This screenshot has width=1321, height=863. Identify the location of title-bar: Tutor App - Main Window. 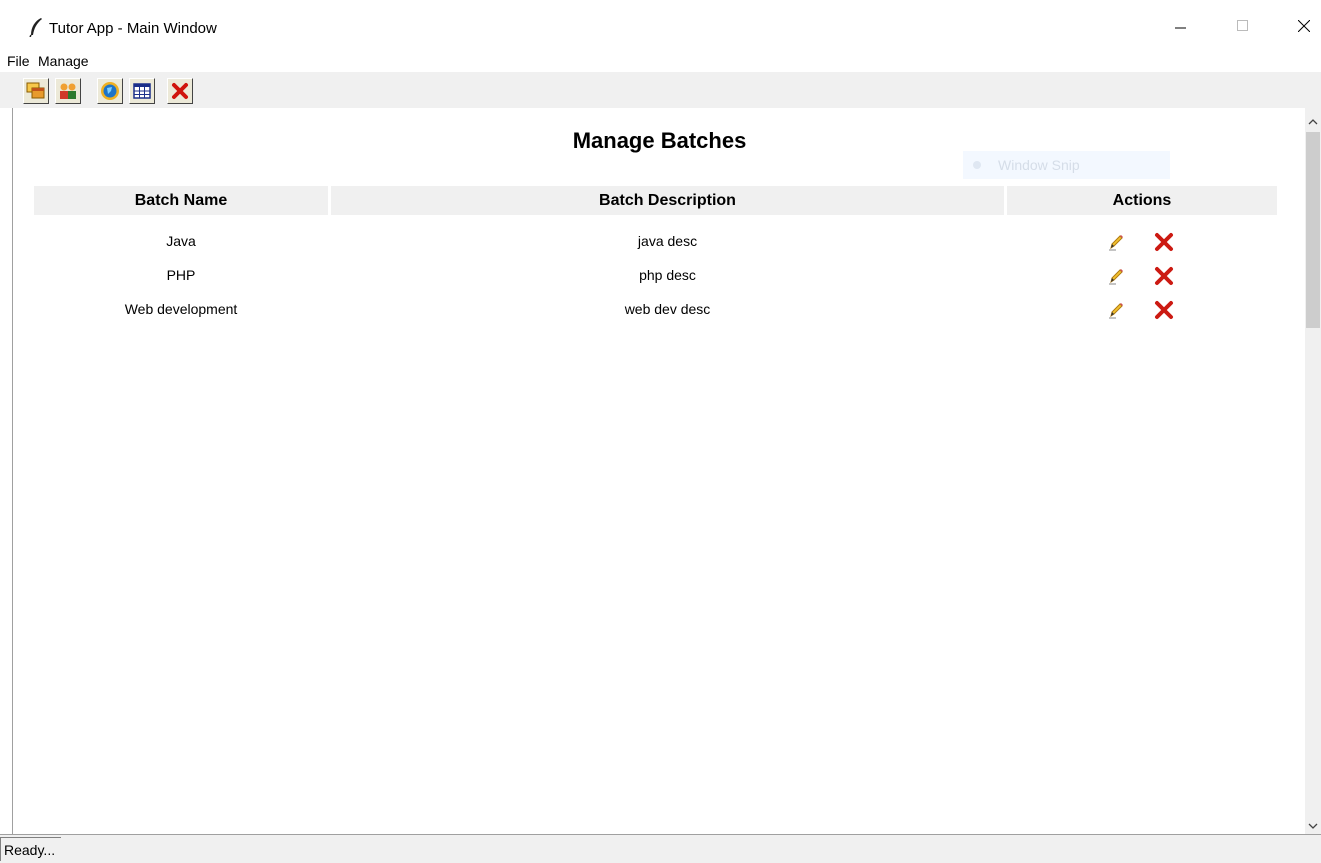
(660, 26).